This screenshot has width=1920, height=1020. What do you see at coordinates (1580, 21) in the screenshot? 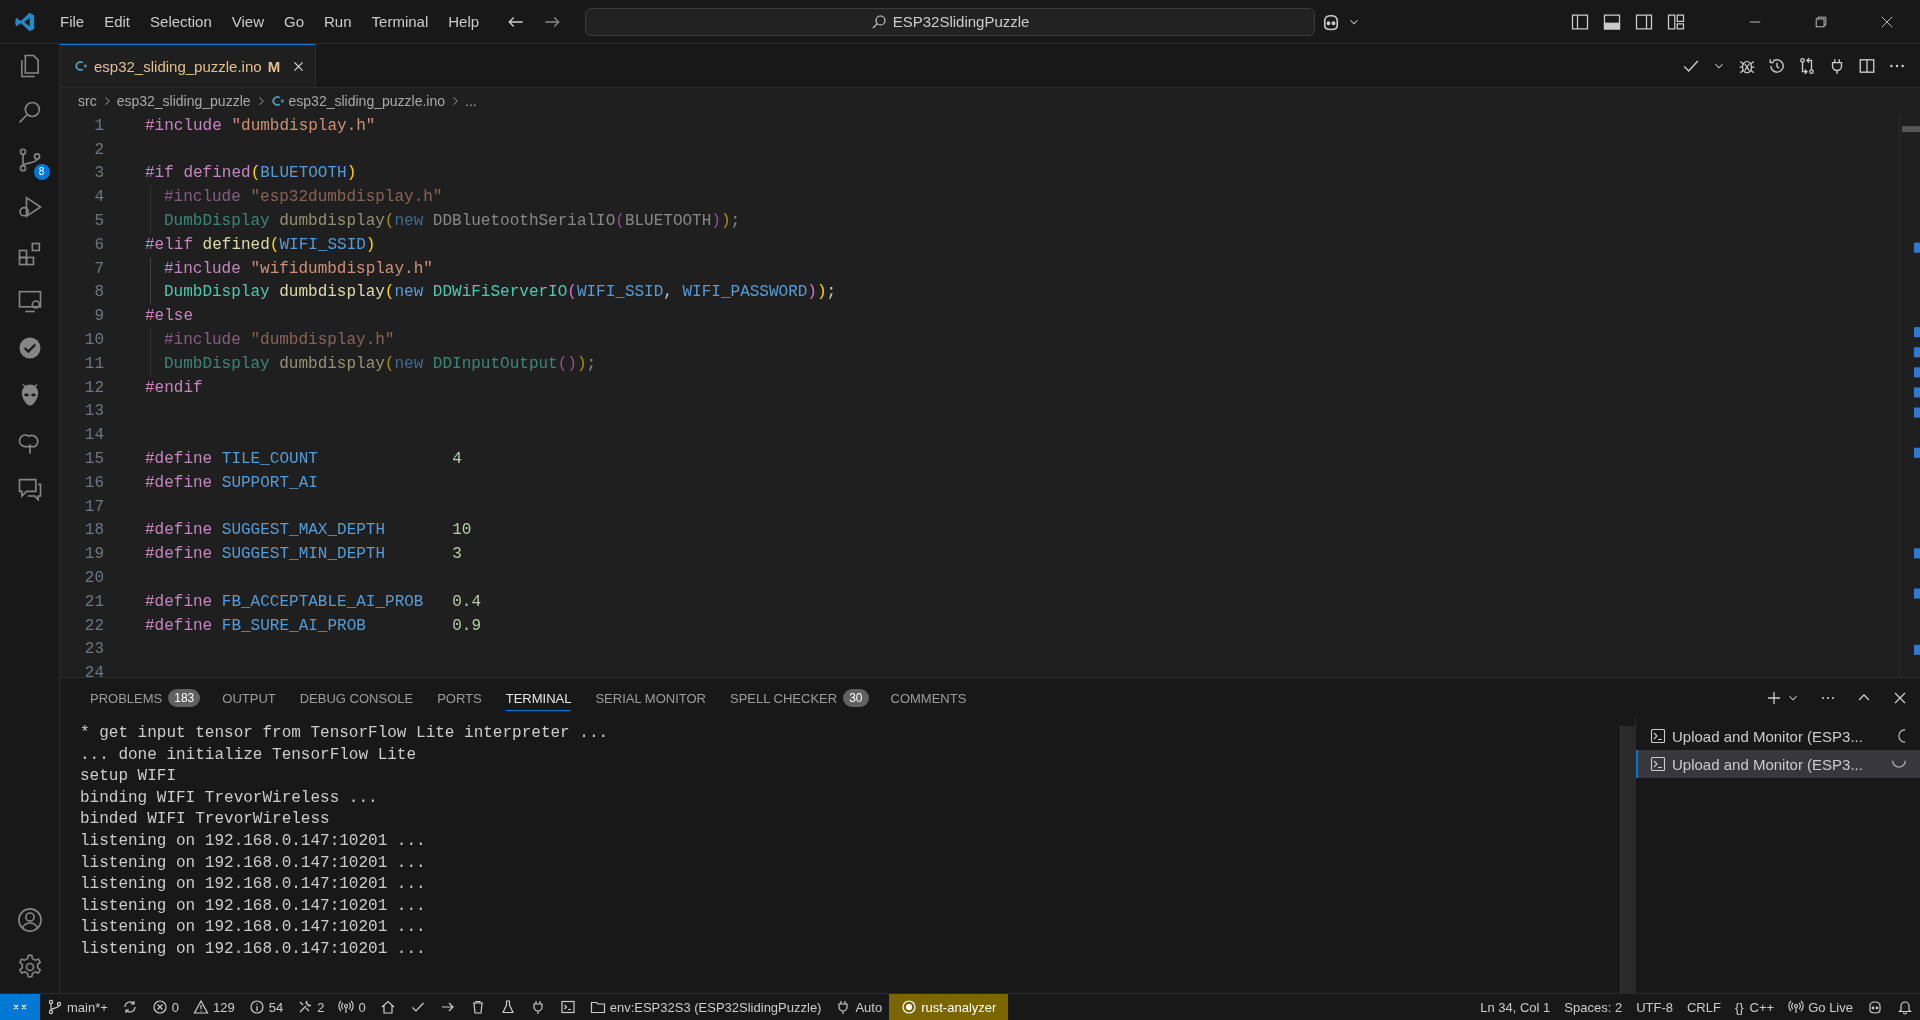
I see `sidebar-layout-icon` at bounding box center [1580, 21].